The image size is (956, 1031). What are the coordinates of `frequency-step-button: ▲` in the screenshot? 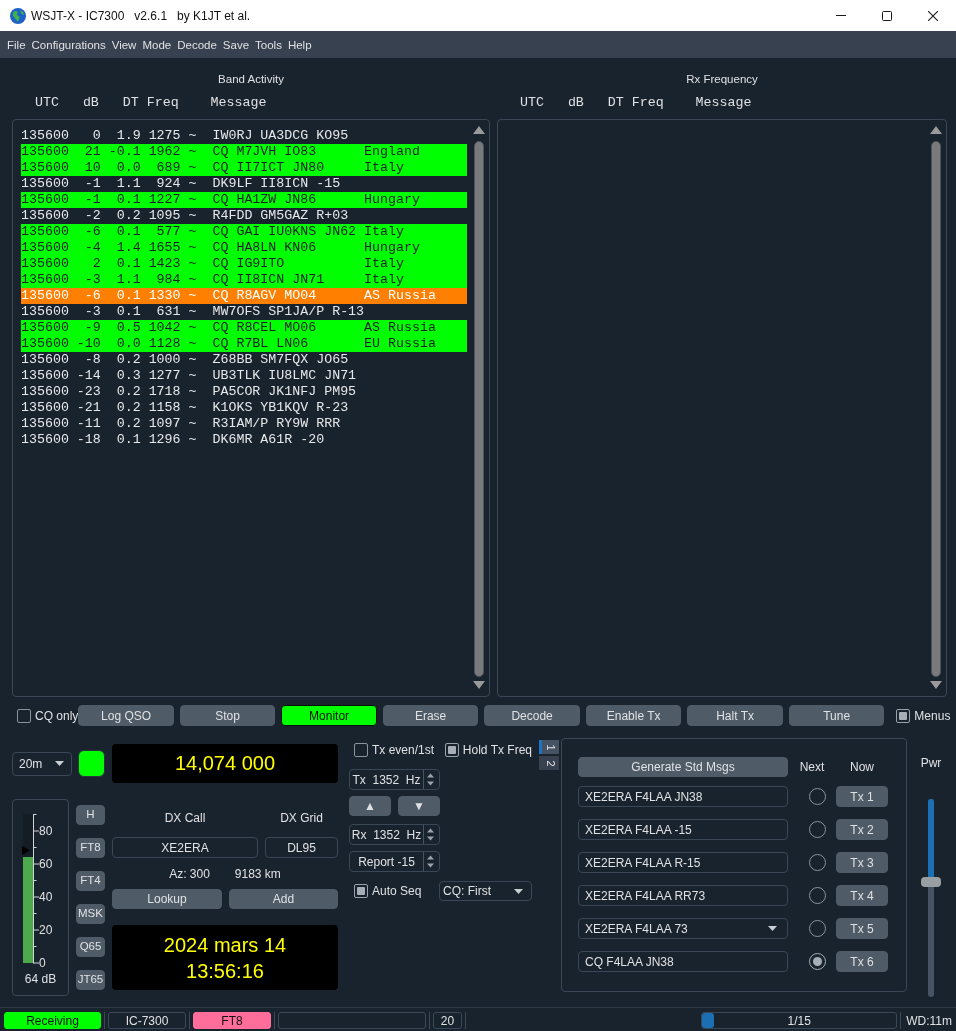 It's located at (370, 806).